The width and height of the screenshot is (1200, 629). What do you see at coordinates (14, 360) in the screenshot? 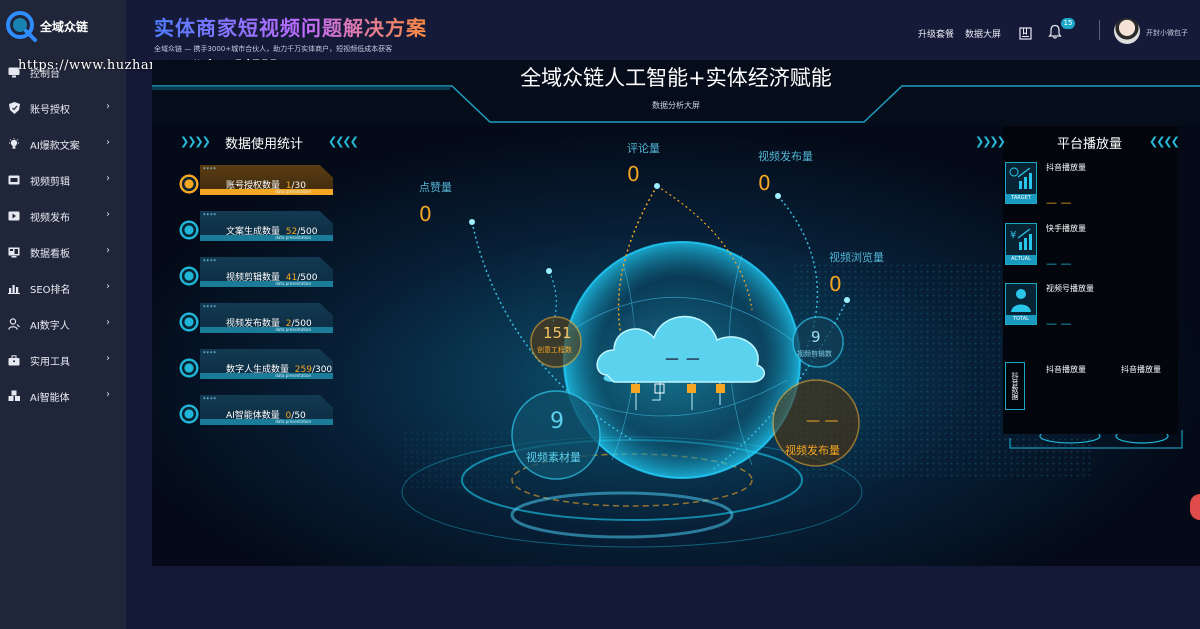
I see `briefcase-icon` at bounding box center [14, 360].